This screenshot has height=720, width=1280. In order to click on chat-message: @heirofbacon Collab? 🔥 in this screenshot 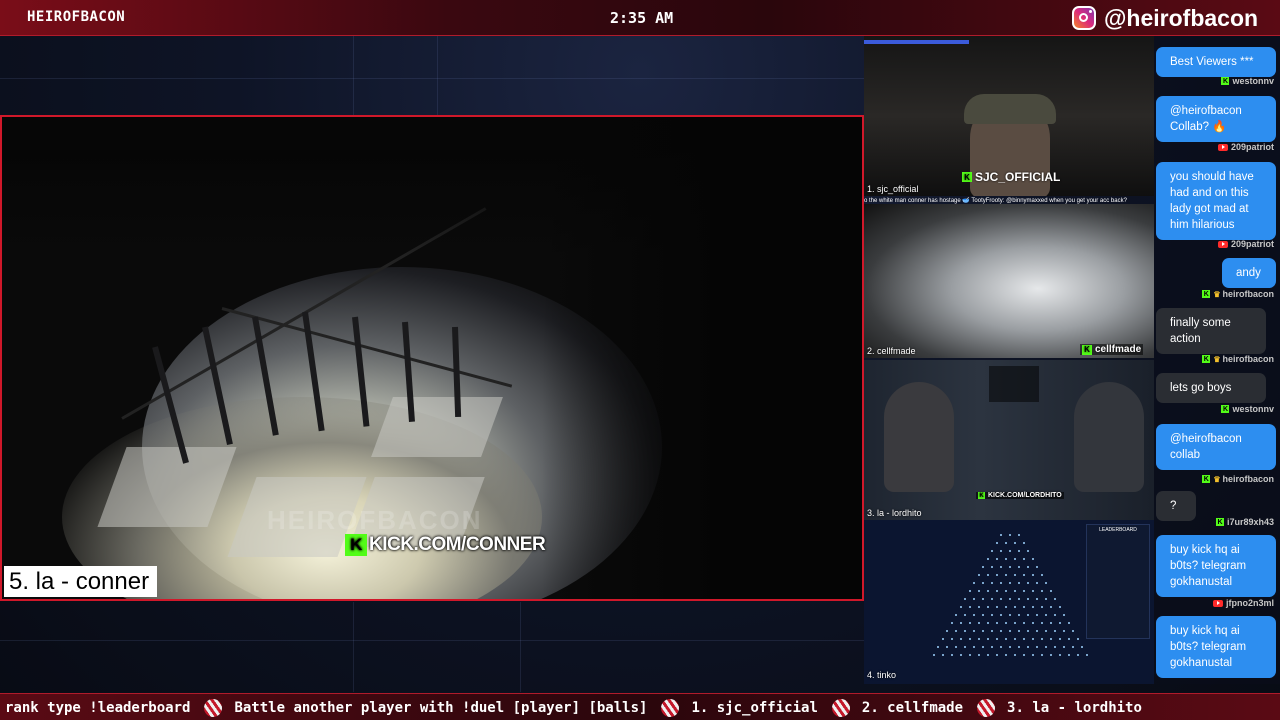, I will do `click(1216, 119)`.